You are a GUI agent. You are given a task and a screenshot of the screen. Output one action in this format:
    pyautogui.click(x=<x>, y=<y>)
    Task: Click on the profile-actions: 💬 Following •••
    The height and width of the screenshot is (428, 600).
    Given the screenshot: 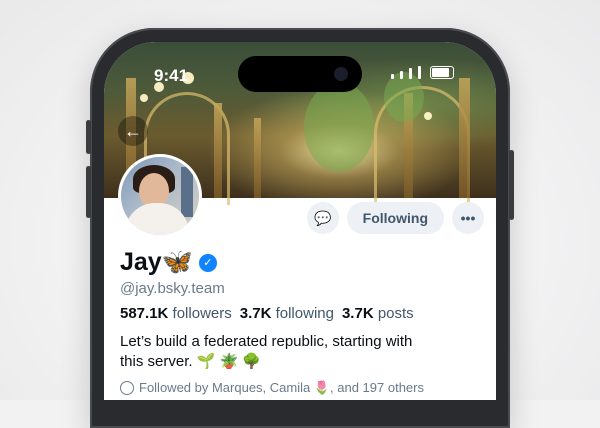 What is the action you would take?
    pyautogui.click(x=395, y=218)
    